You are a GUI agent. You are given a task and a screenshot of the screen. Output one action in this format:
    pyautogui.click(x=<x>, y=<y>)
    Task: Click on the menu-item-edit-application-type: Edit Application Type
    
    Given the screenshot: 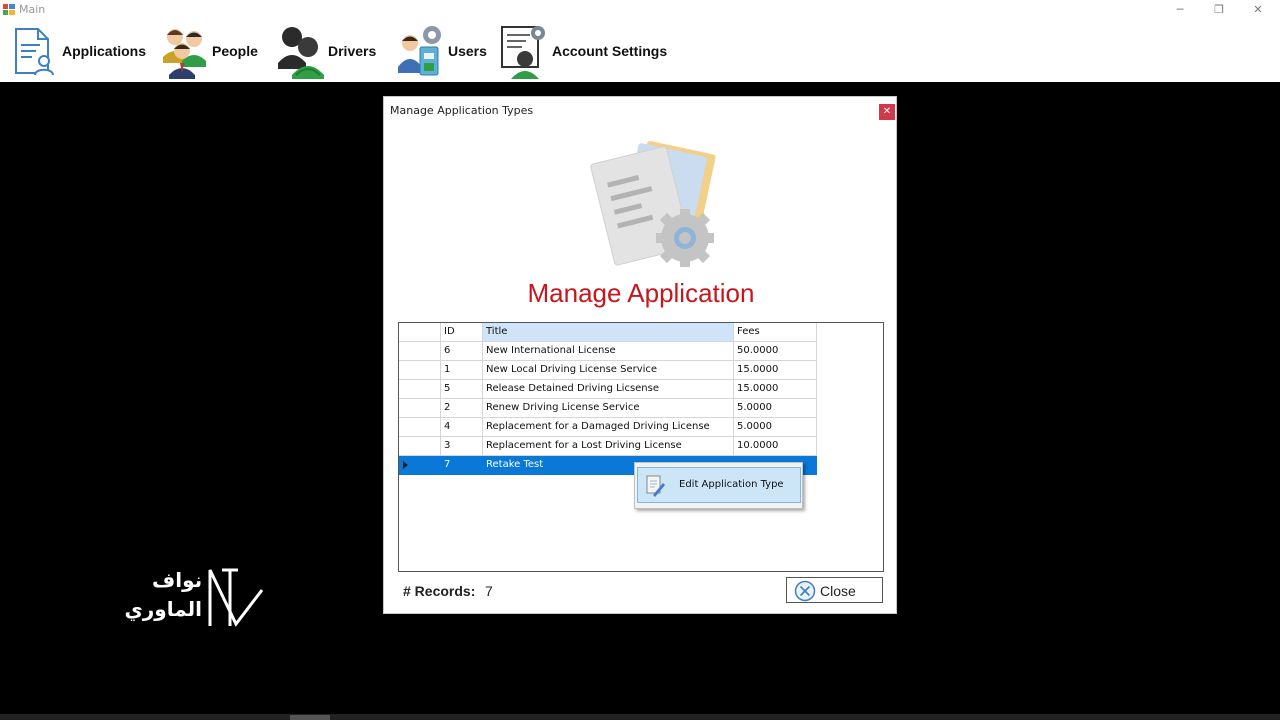 What is the action you would take?
    pyautogui.click(x=719, y=485)
    